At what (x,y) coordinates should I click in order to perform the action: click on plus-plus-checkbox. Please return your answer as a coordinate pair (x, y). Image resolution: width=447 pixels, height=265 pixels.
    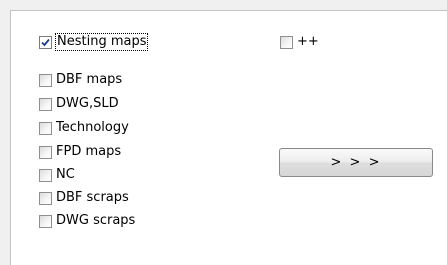
    Looking at the image, I should click on (286, 42).